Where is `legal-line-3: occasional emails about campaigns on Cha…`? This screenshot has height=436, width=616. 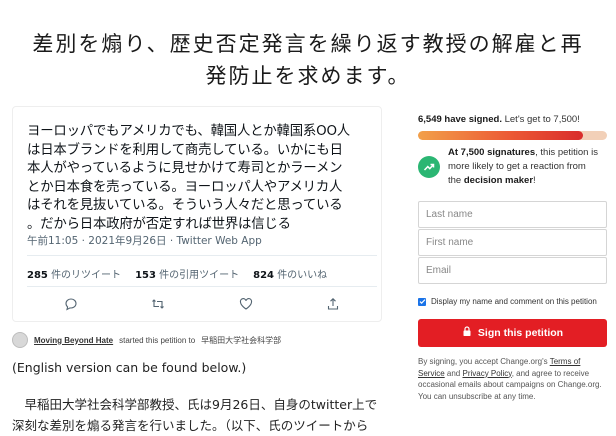 legal-line-3: occasional emails about campaigns on Cha… is located at coordinates (510, 384).